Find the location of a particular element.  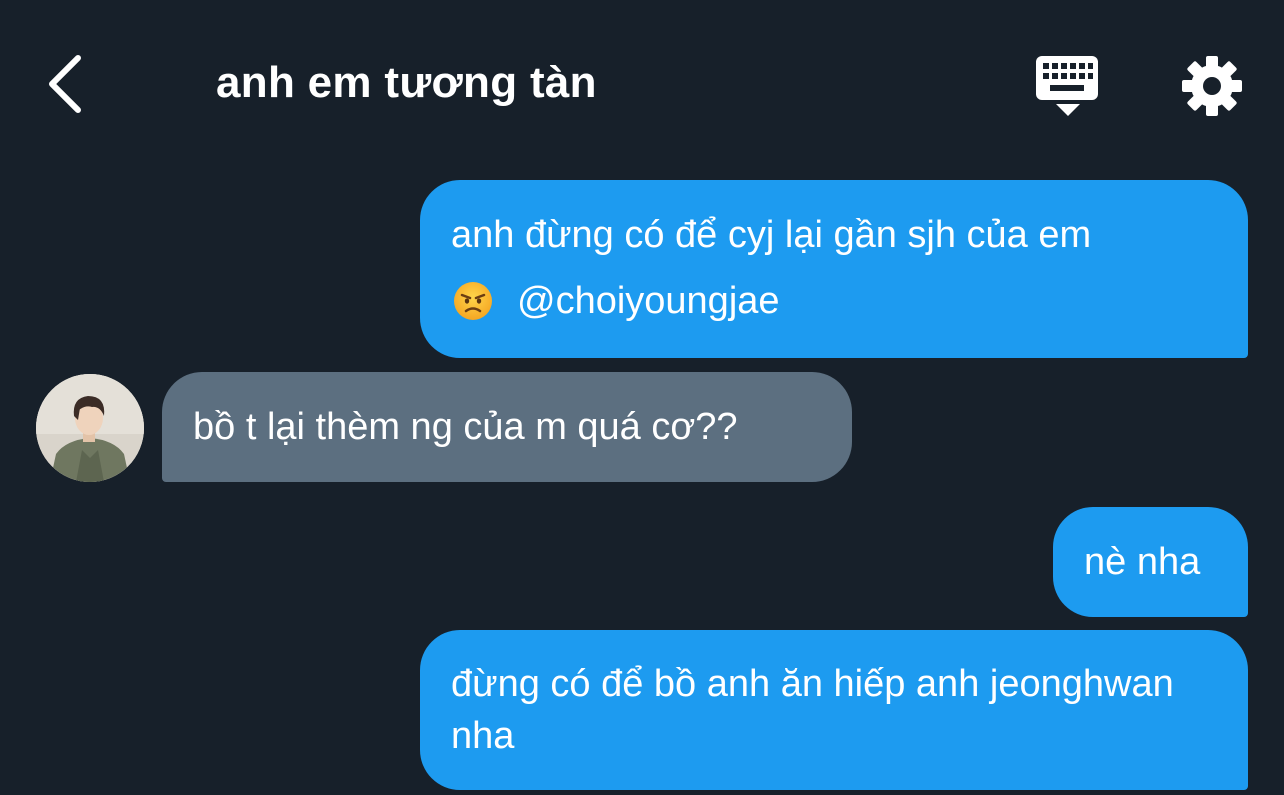

message-bubble-outgoing: nè nha is located at coordinates (1150, 562).